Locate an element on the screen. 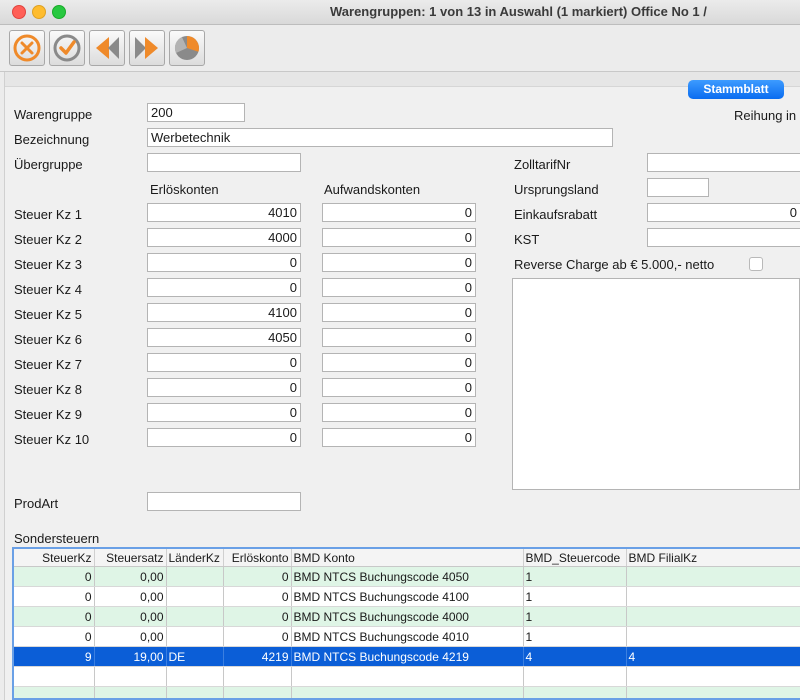  steuer-kz-7-label: Steuer Kz 7 is located at coordinates (48, 364).